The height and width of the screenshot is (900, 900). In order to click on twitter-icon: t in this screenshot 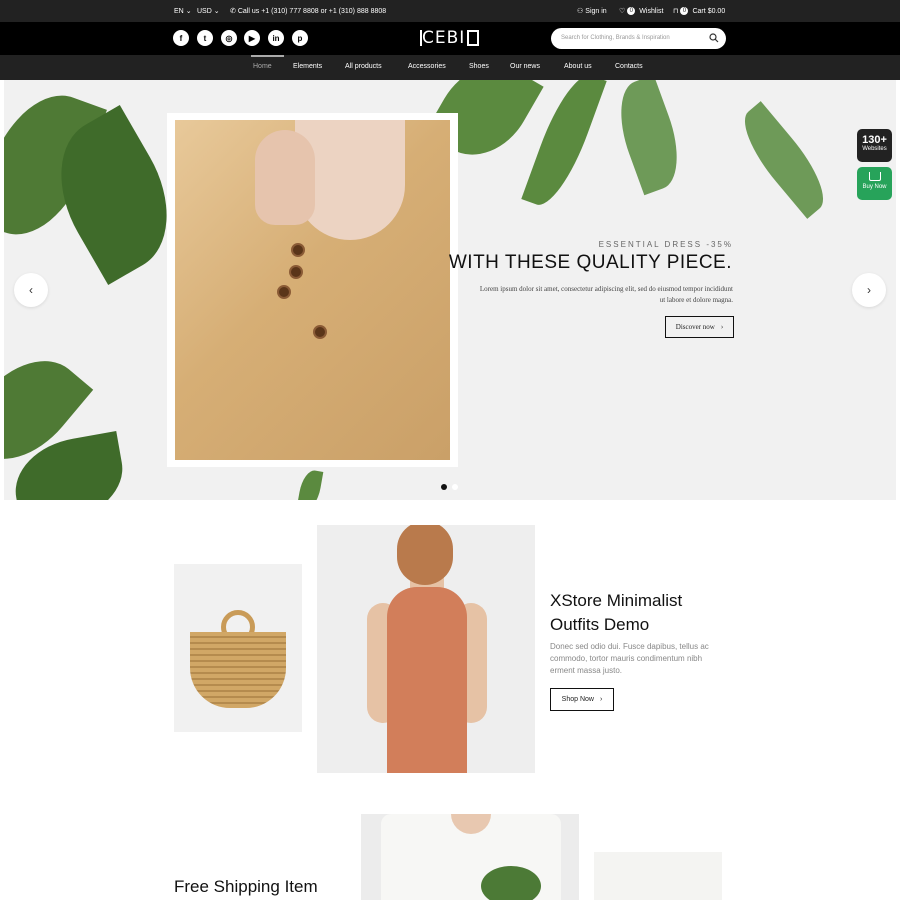, I will do `click(205, 38)`.